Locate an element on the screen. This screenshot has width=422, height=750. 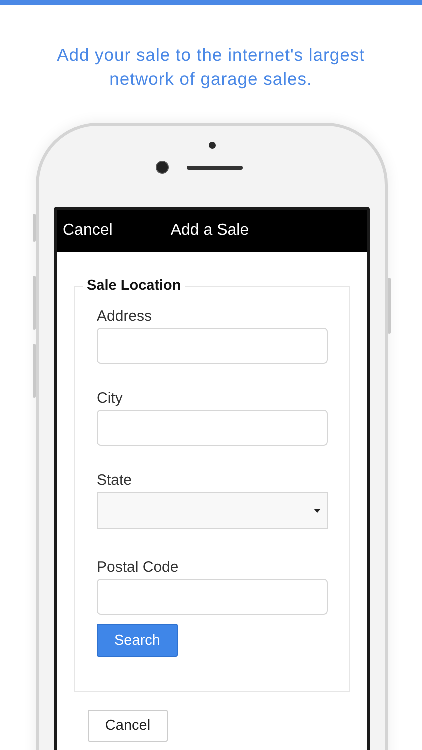
speaker-icon is located at coordinates (214, 168).